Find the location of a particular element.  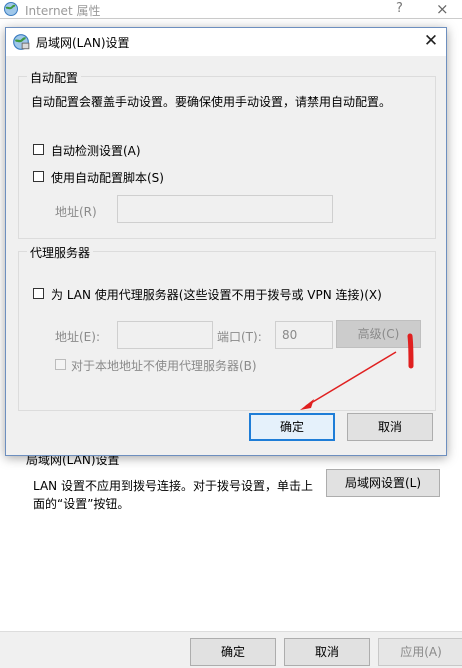

proxy-address-input is located at coordinates (165, 335).